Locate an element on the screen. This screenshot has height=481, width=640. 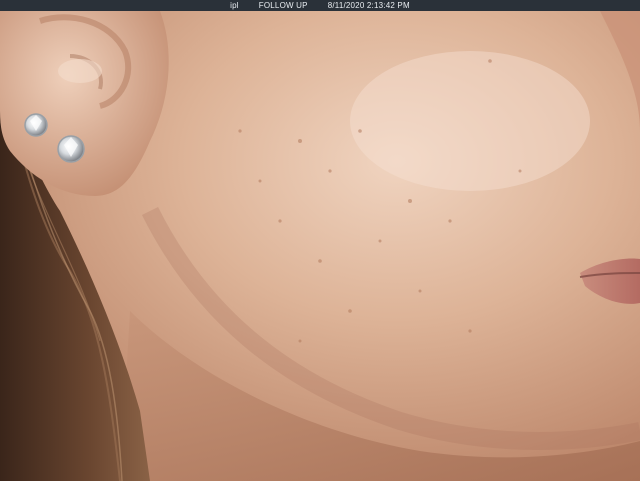
procedure-label: ipl is located at coordinates (234, 5).